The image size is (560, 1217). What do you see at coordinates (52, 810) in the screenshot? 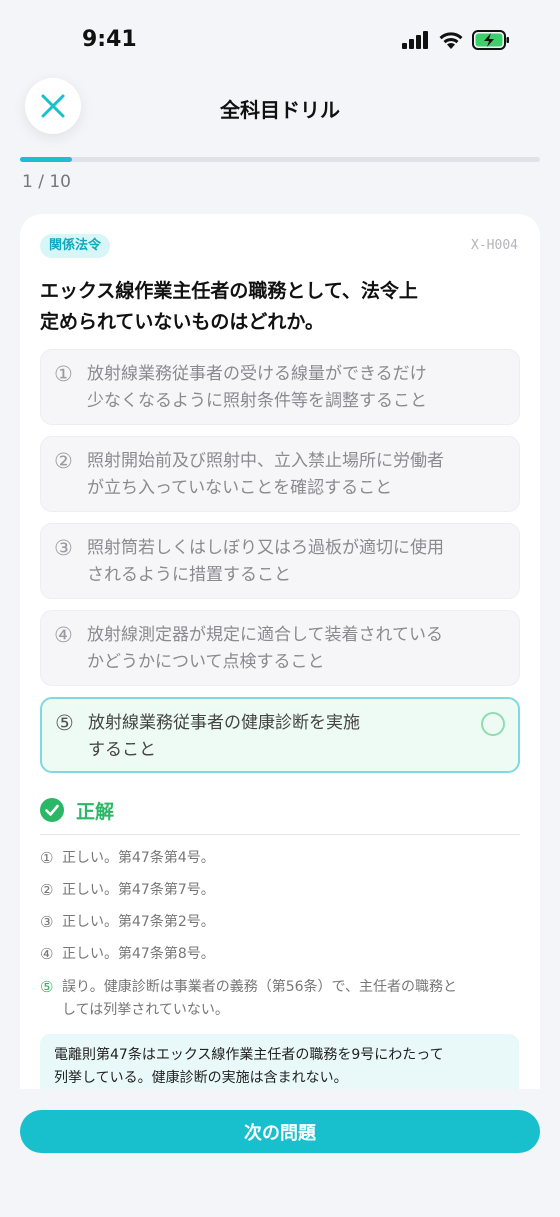
I see `check-circle-icon` at bounding box center [52, 810].